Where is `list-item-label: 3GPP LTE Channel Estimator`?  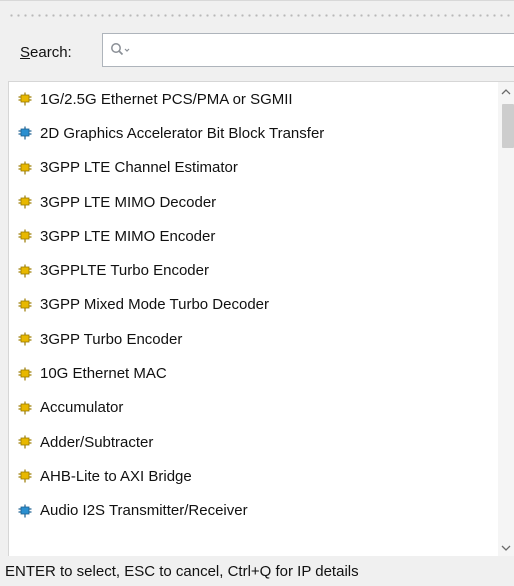
list-item-label: 3GPP LTE Channel Estimator is located at coordinates (139, 168).